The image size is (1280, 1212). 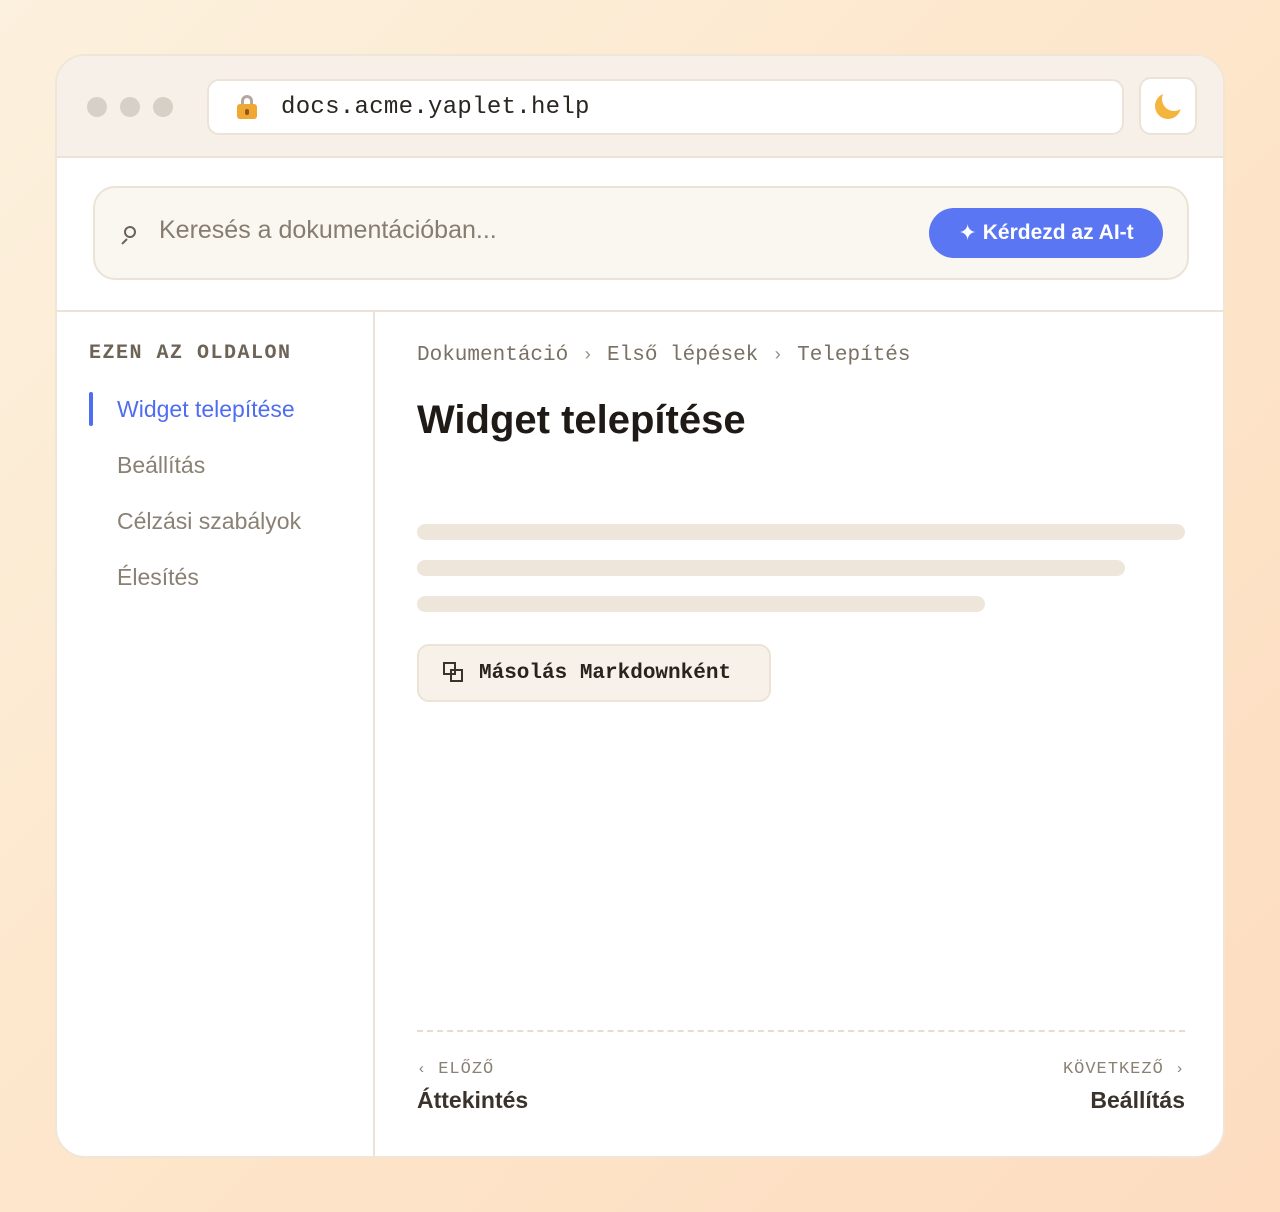 I want to click on previous-caption: ‹ ELŐZŐ, so click(x=456, y=1069).